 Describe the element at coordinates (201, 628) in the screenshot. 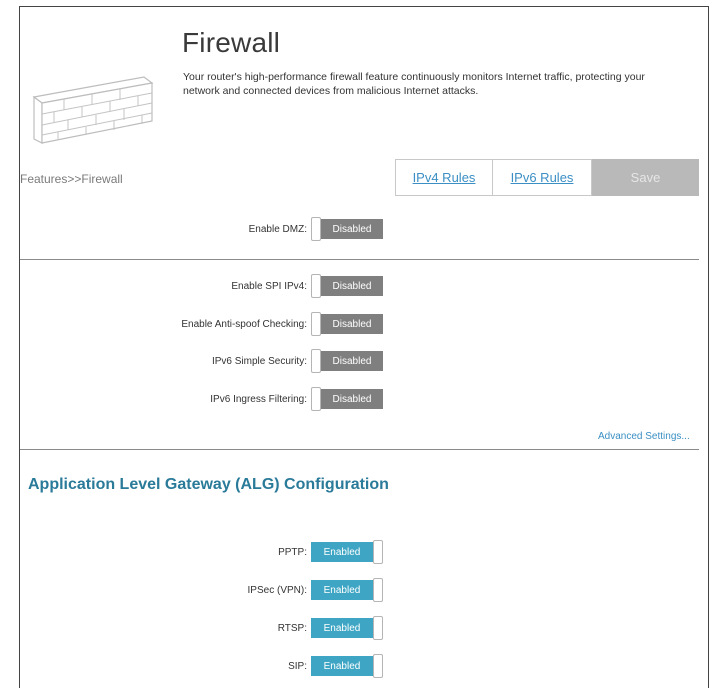

I see `alg-row-rtsp: RTSP: Enabled` at that location.